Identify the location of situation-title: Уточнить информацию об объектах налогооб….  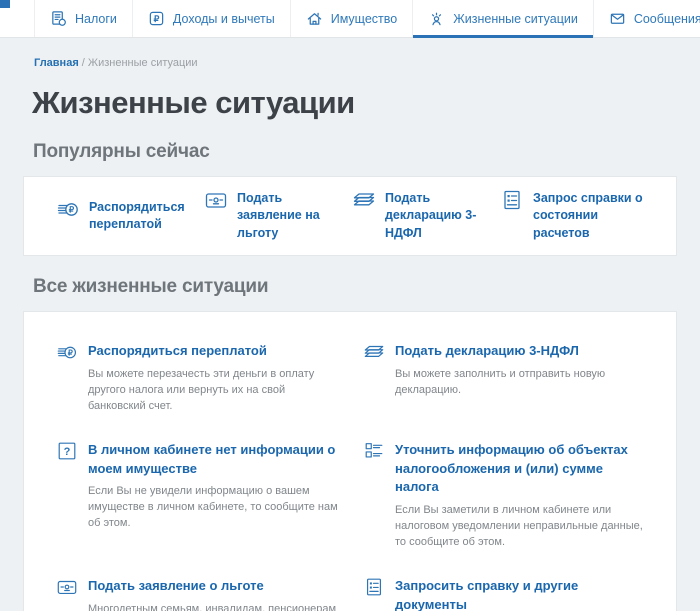
(511, 468).